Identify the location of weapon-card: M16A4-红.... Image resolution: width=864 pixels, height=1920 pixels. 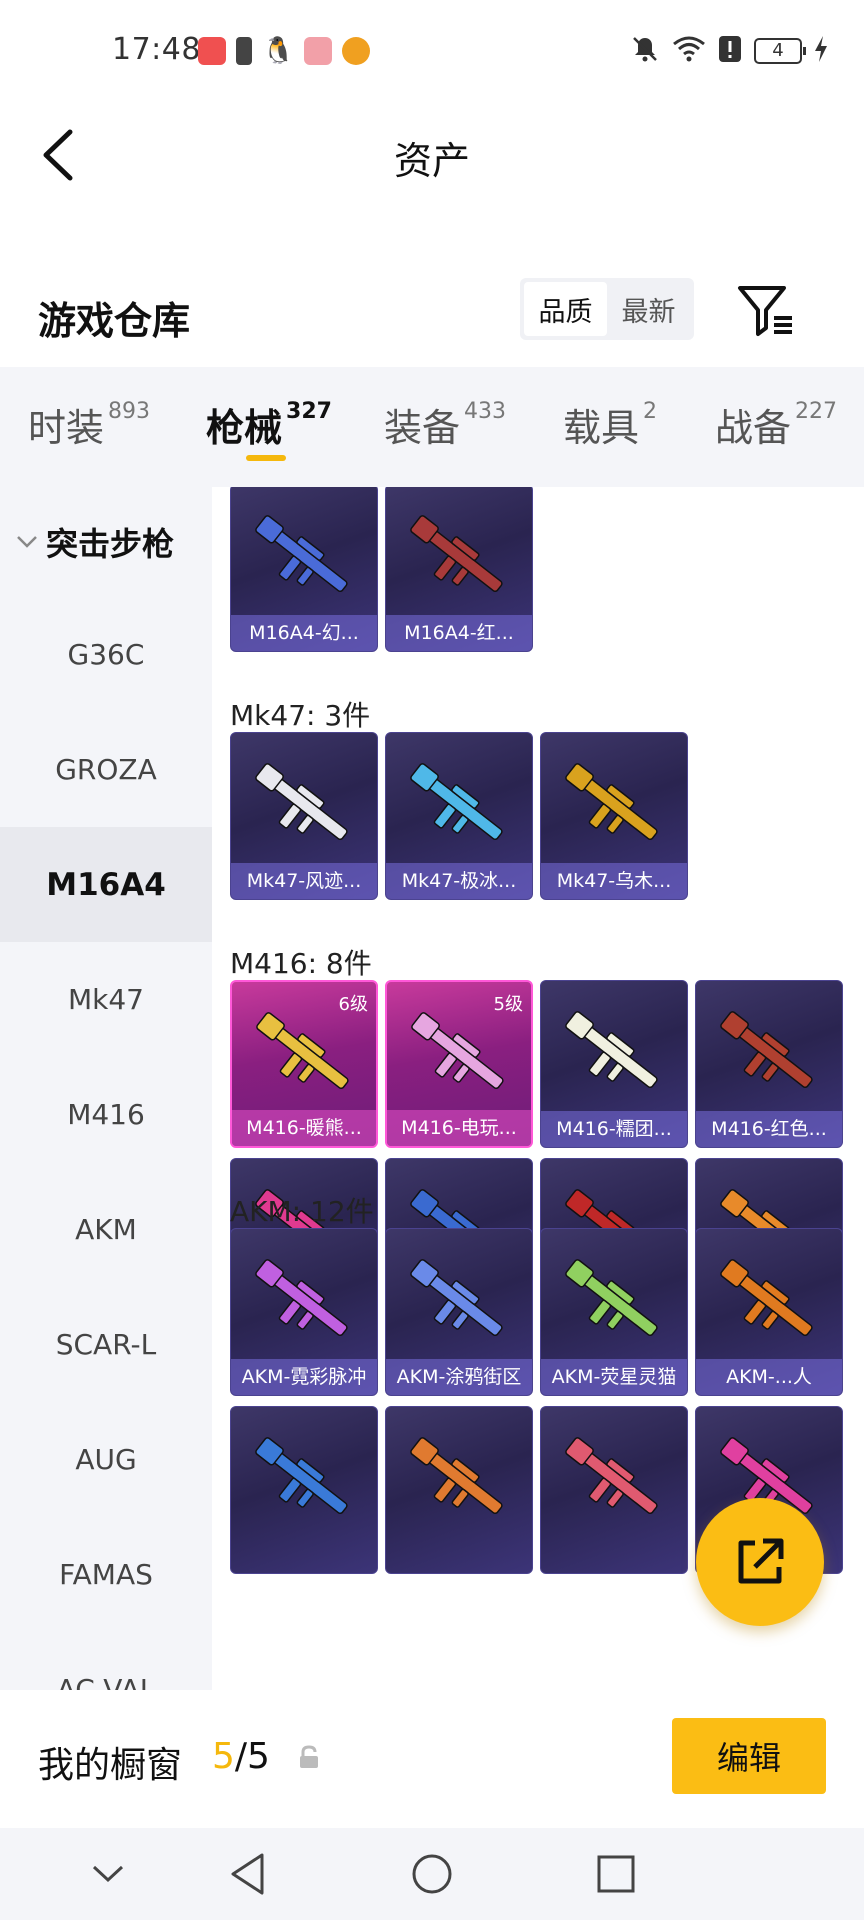
(459, 569).